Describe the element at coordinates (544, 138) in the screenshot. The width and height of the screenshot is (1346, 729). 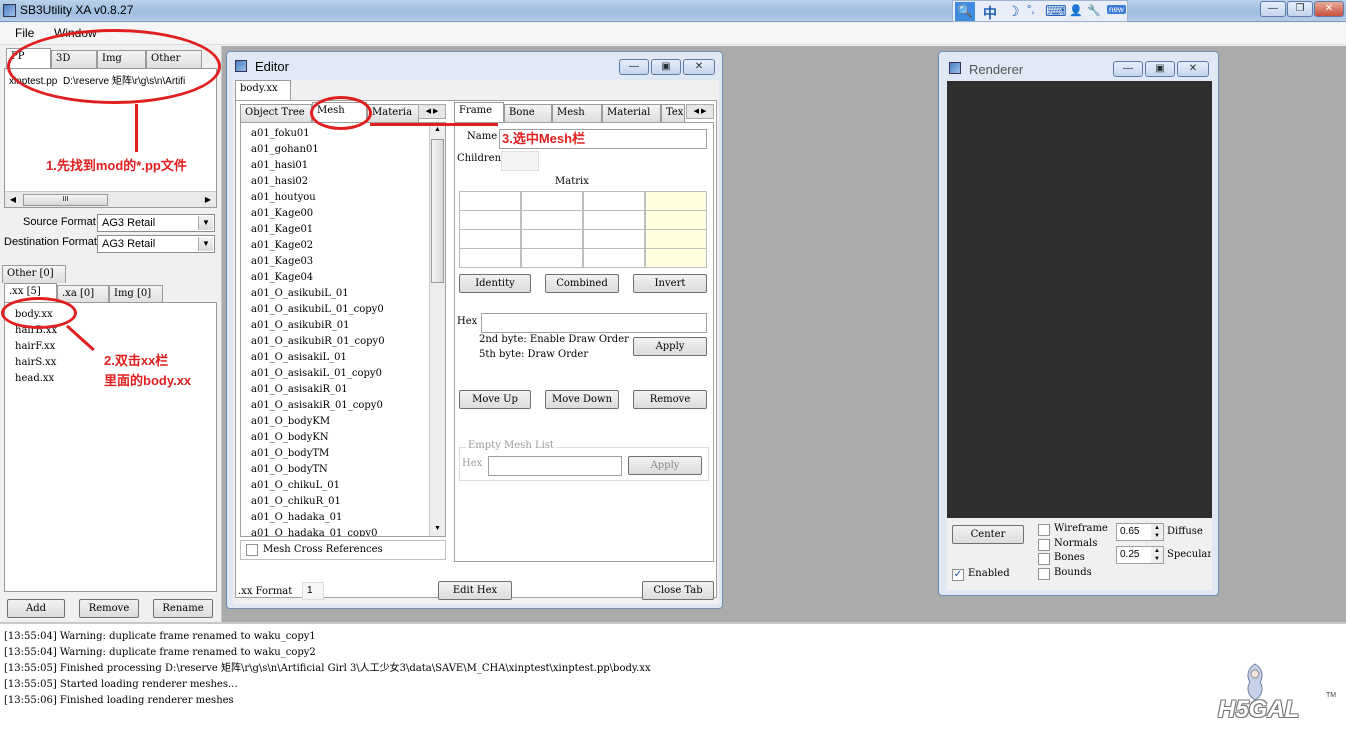
I see `annotation-text-3: 3.选中Mesh栏` at that location.